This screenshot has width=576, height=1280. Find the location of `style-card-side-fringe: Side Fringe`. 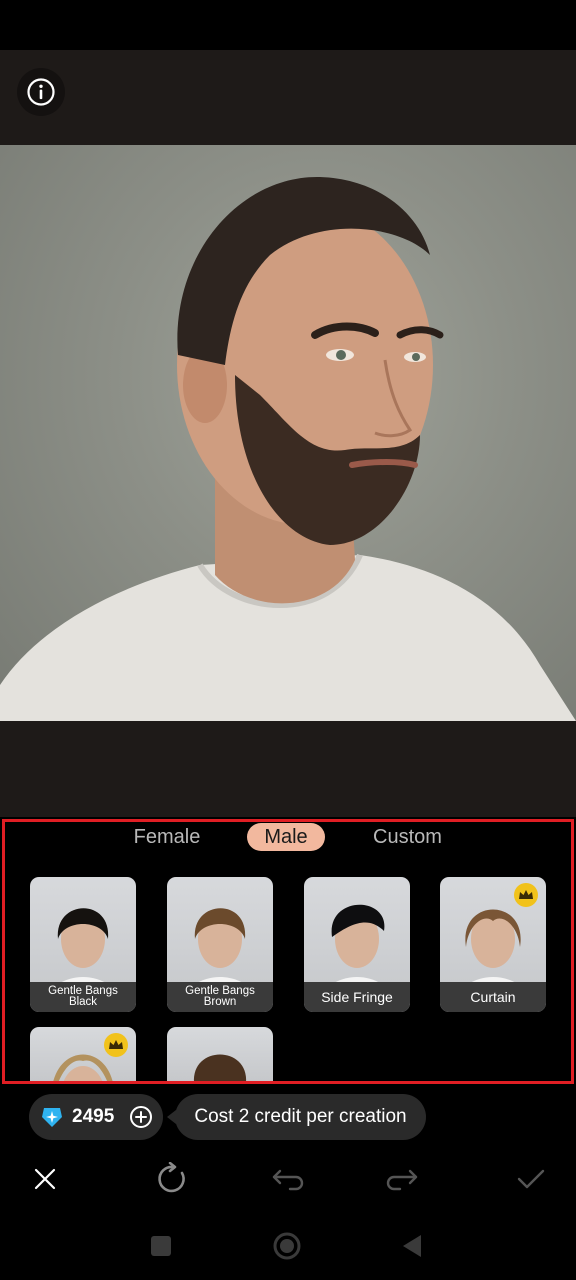

style-card-side-fringe: Side Fringe is located at coordinates (357, 944).